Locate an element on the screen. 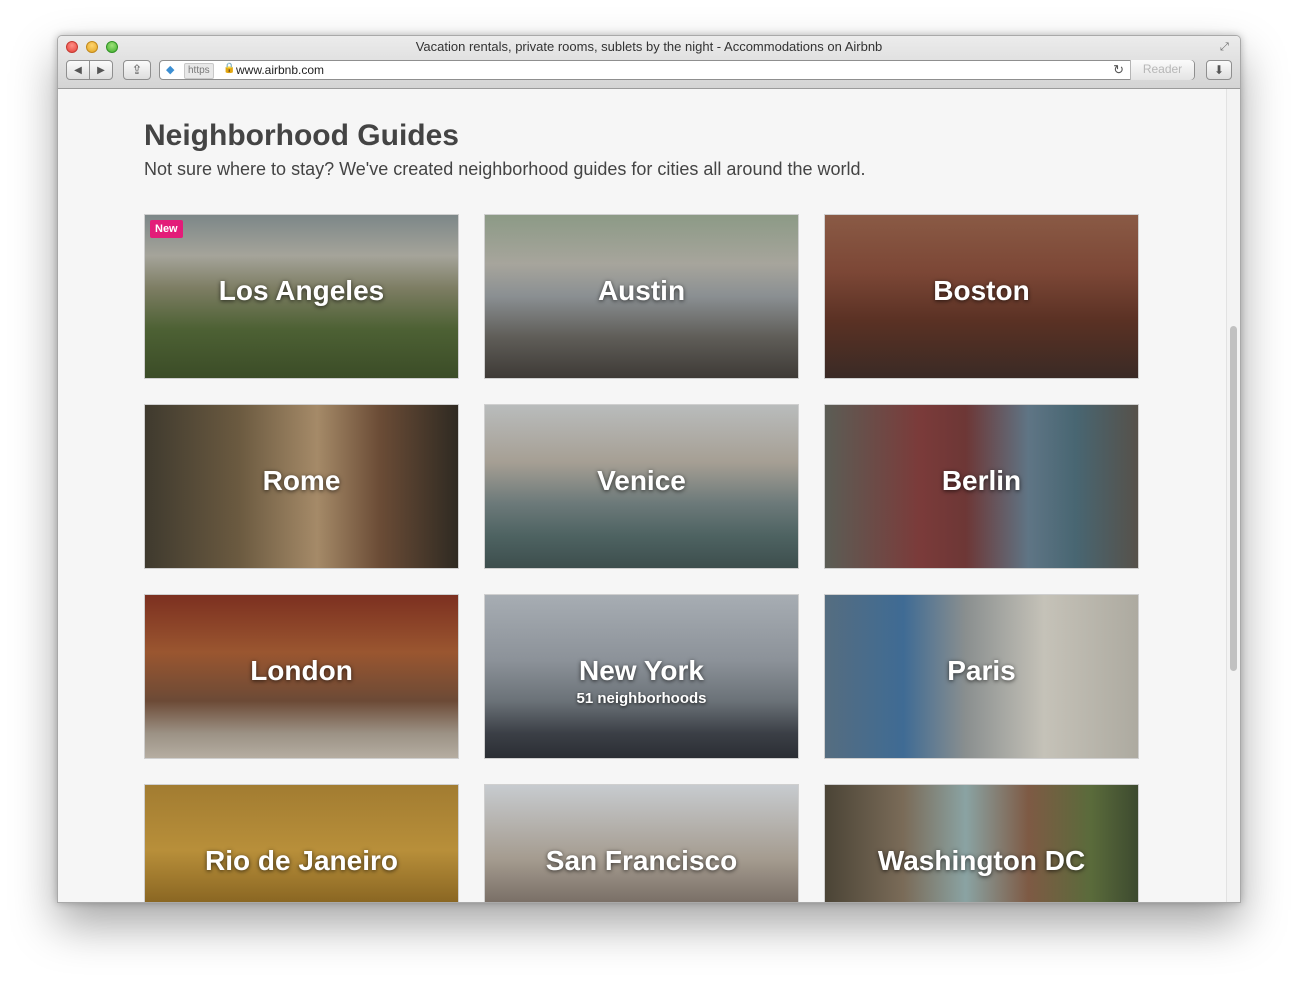  guide-card-new-york: New York 51 neighborhoods is located at coordinates (641, 676).